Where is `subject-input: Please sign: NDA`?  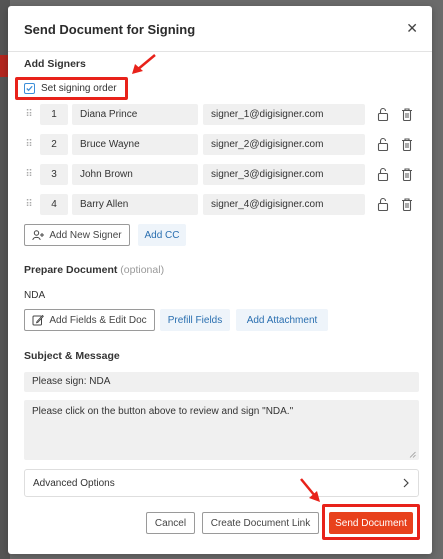
subject-input: Please sign: NDA is located at coordinates (221, 382).